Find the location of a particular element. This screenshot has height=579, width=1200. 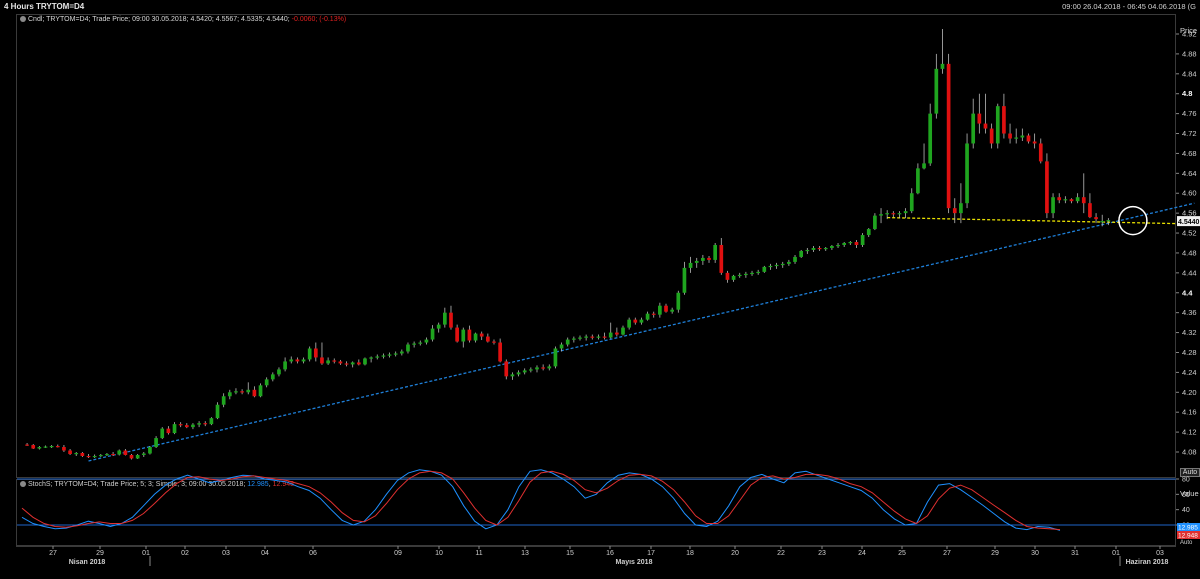

stoch-d-line is located at coordinates (541, 500).